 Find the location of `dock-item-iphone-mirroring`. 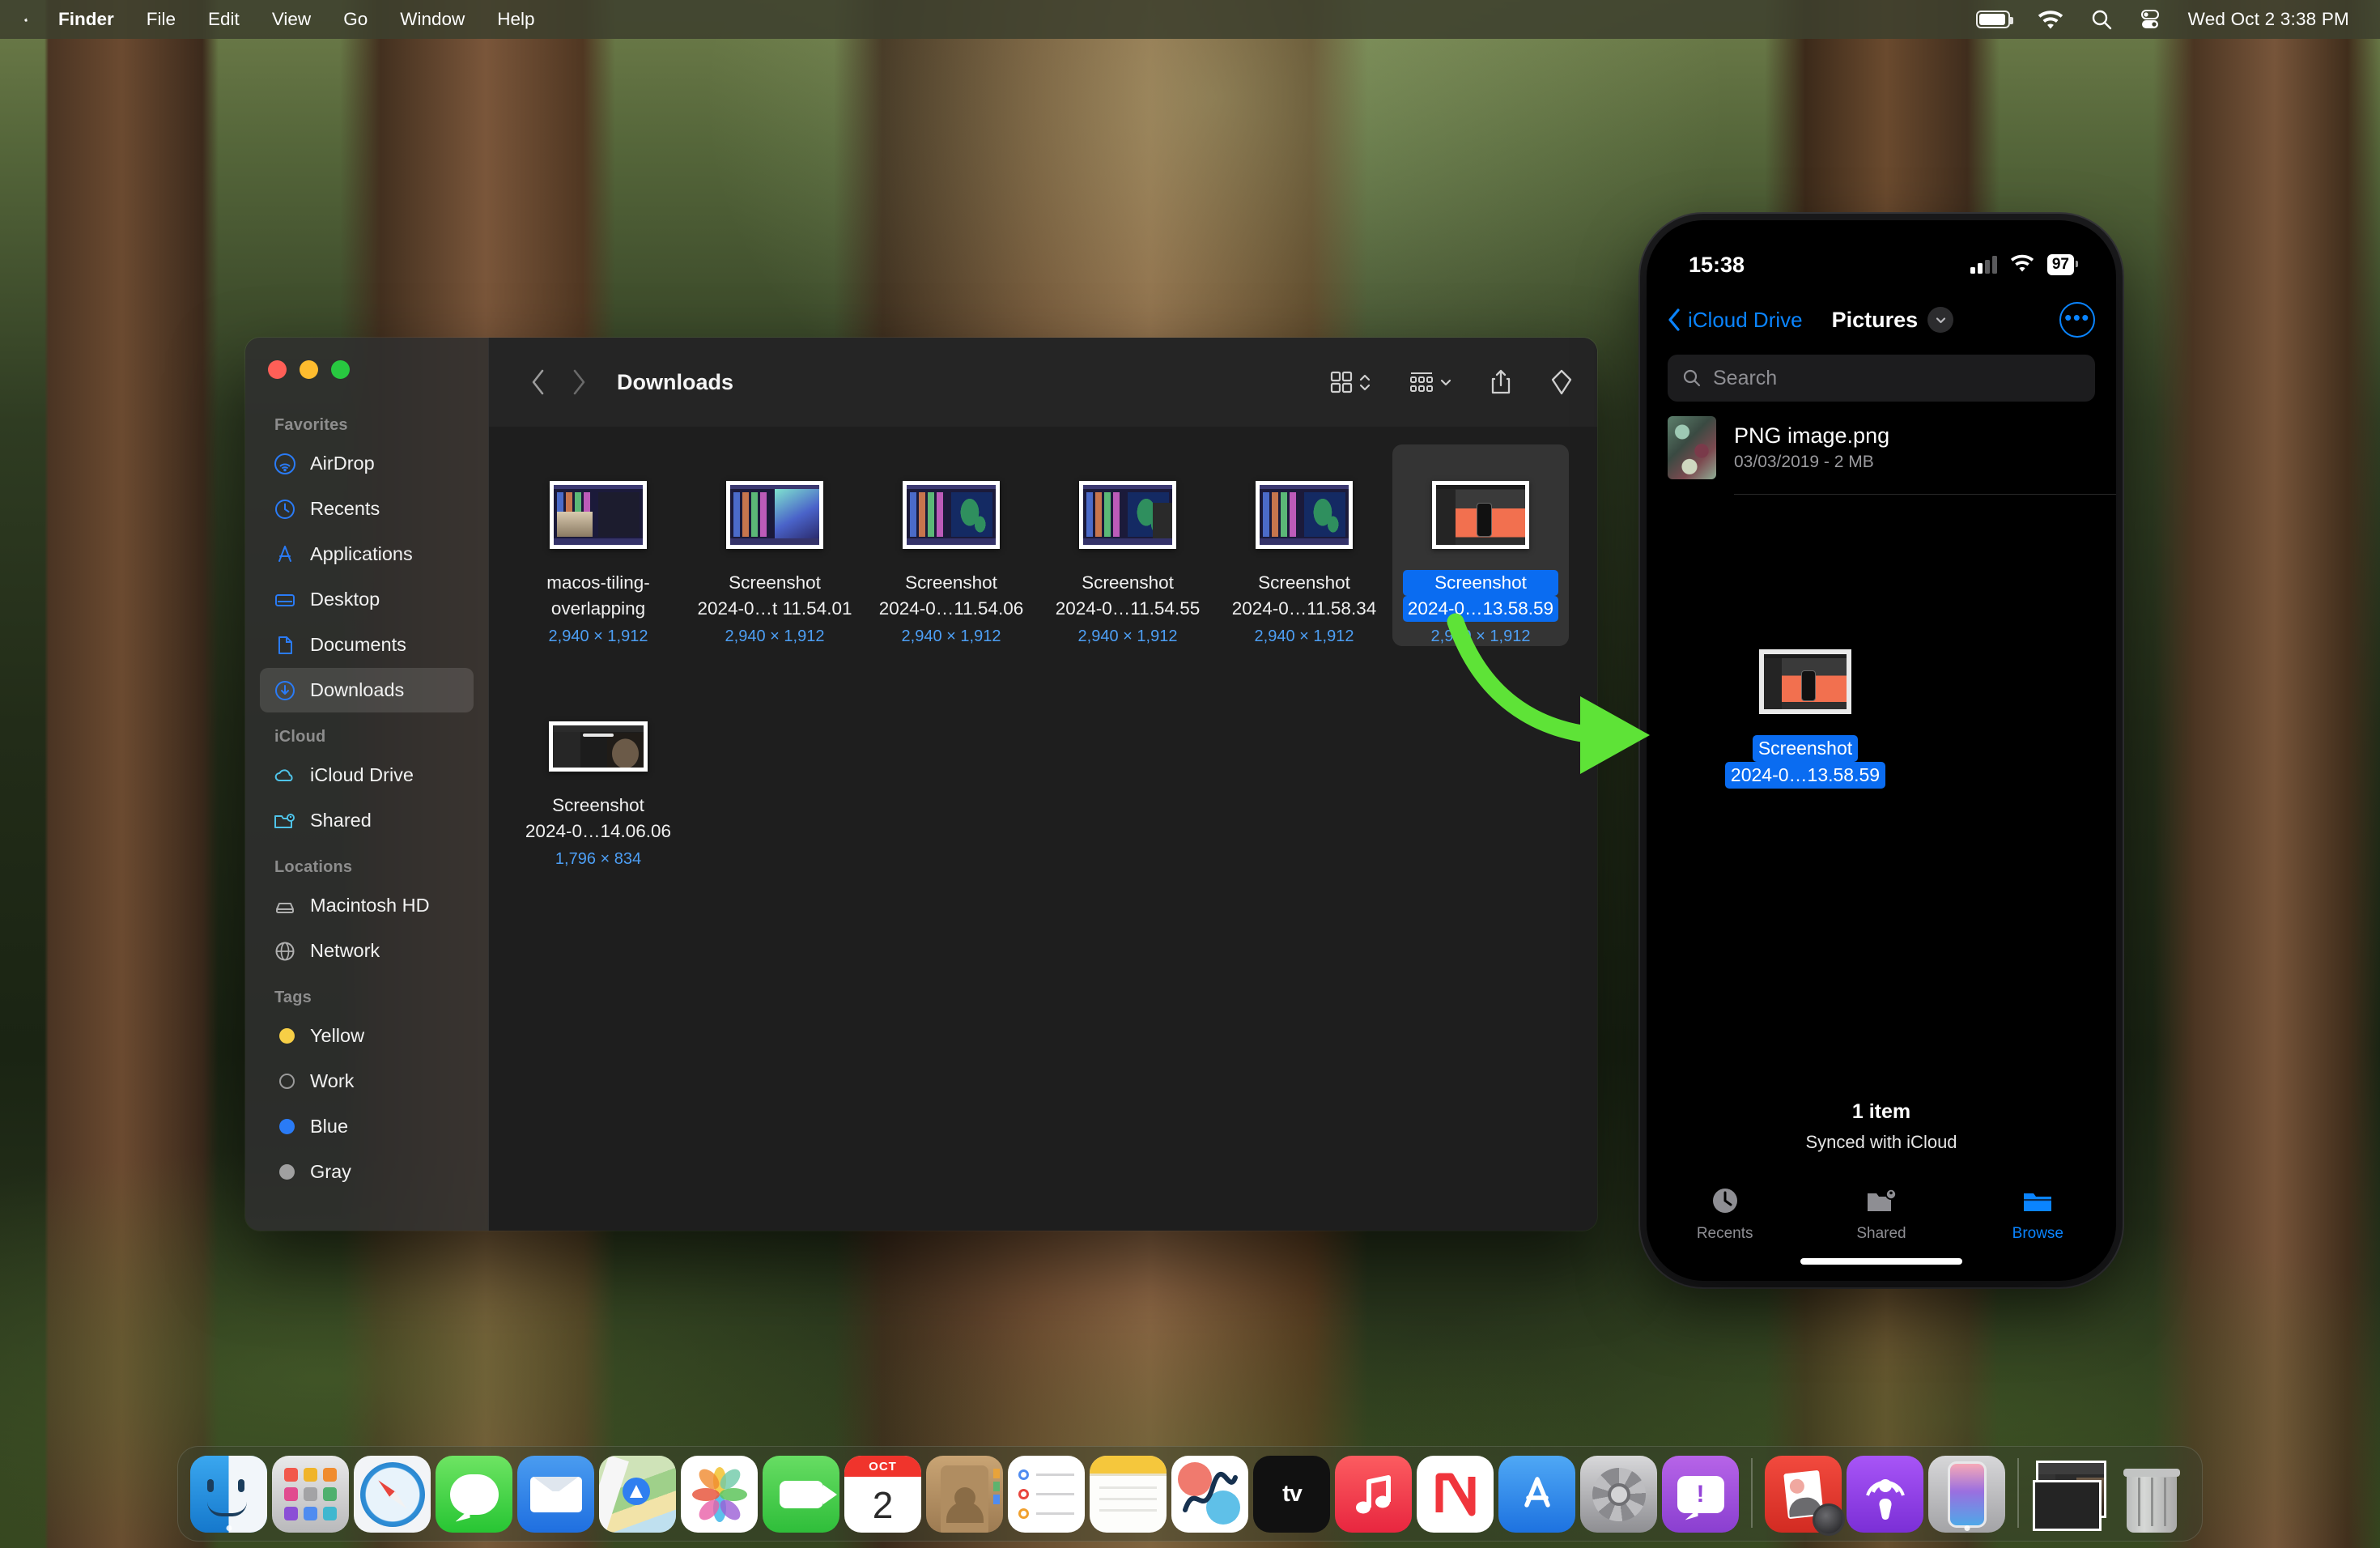

dock-item-iphone-mirroring is located at coordinates (1967, 1494).